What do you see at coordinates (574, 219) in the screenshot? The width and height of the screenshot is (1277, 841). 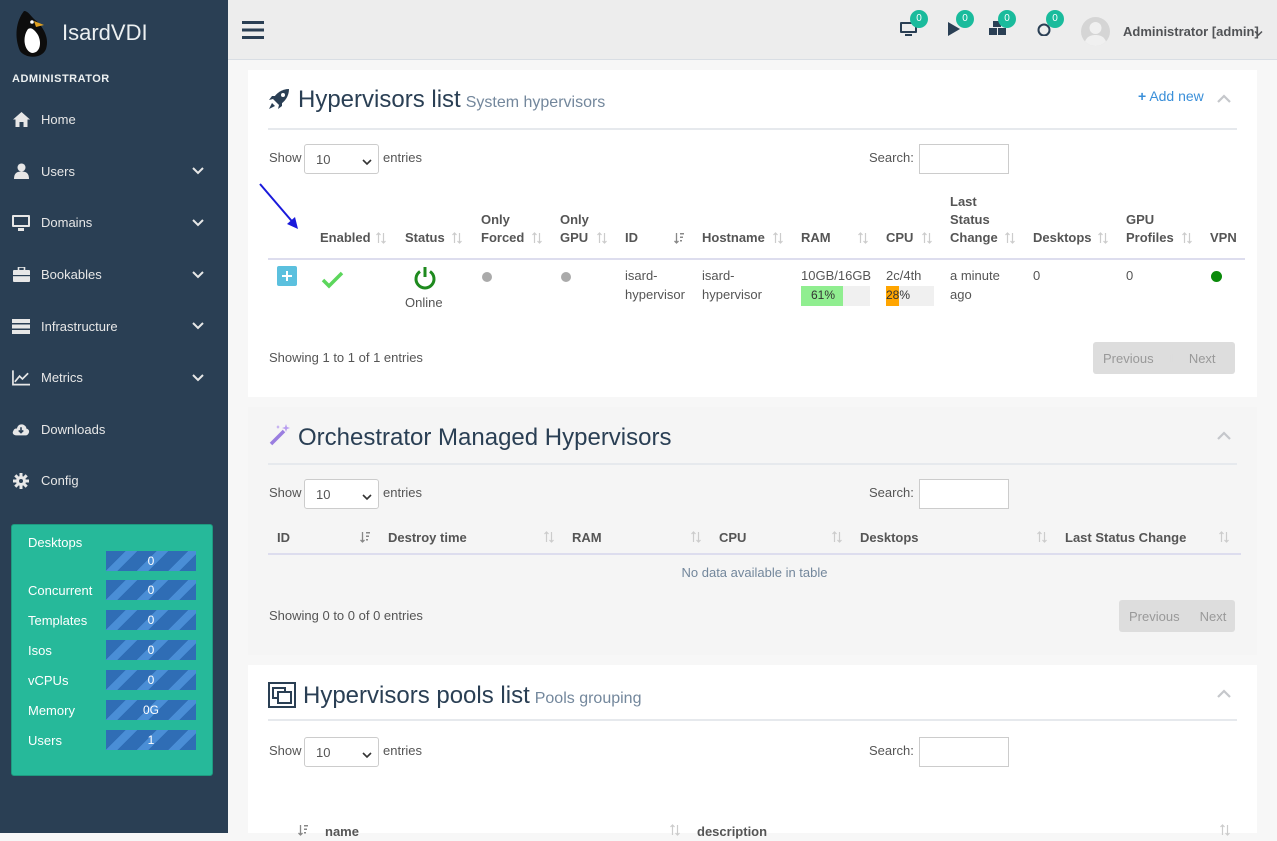 I see `col-only-gpu-1: Only` at bounding box center [574, 219].